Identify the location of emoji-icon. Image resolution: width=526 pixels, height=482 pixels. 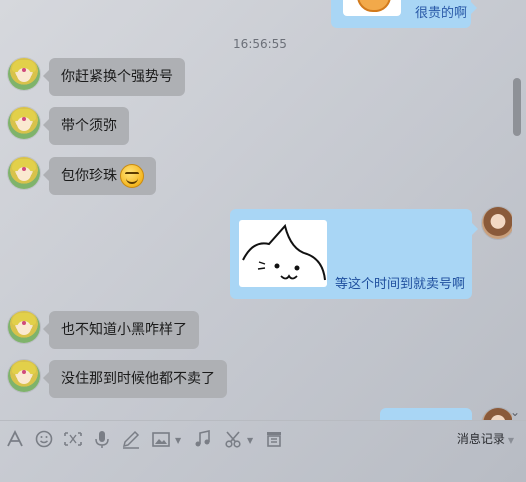
(44, 439).